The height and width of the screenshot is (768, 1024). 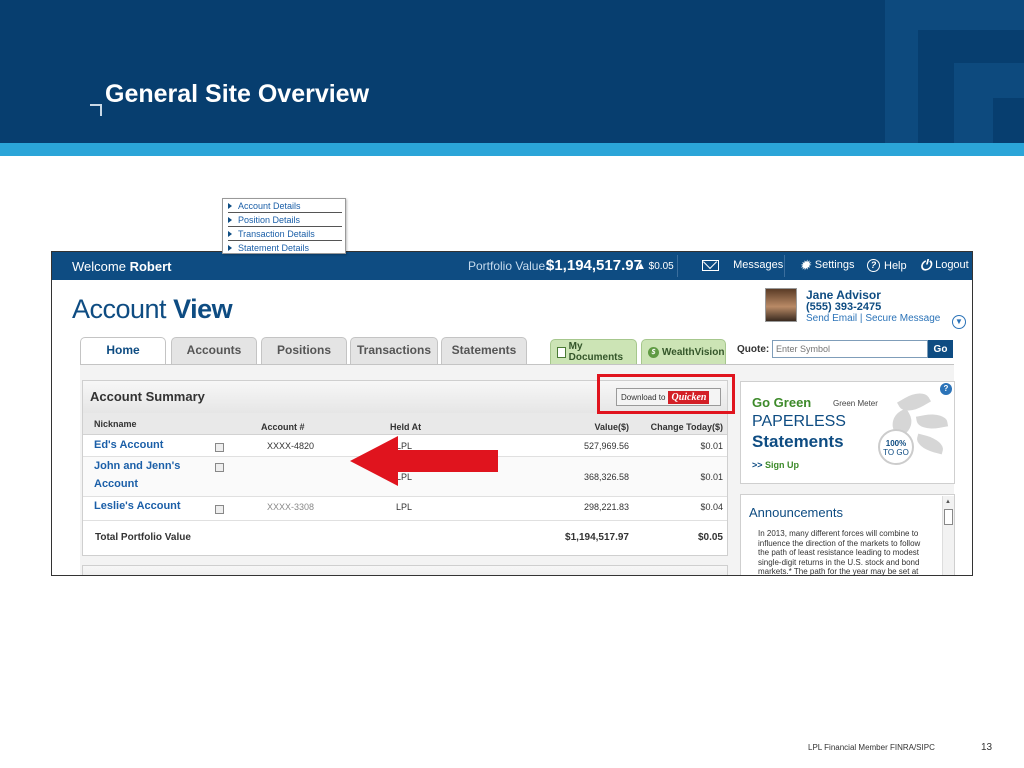 What do you see at coordinates (843, 295) in the screenshot?
I see `advisor-name: Jane Advisor` at bounding box center [843, 295].